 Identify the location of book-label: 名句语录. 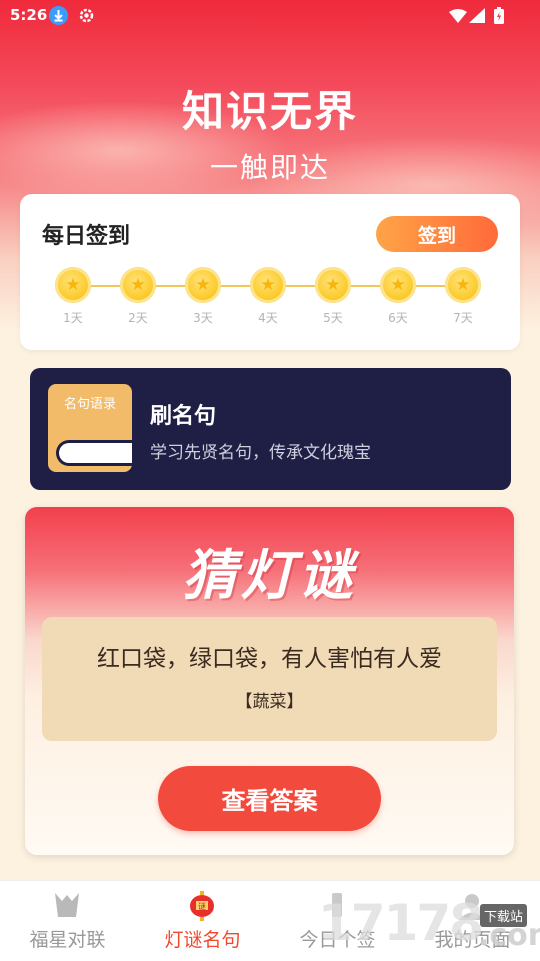
(89, 404).